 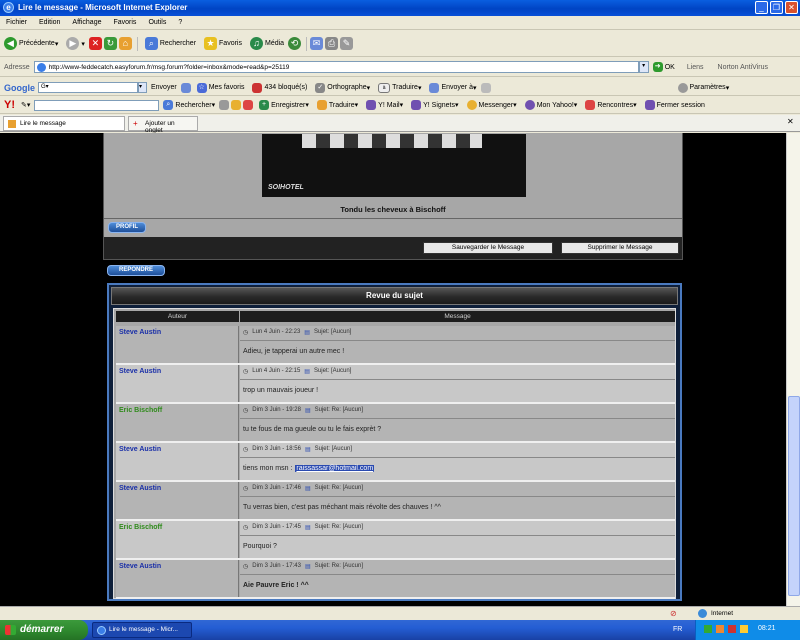 What do you see at coordinates (453, 87) in the screenshot?
I see `send-to-button: Envoyer à ▾` at bounding box center [453, 87].